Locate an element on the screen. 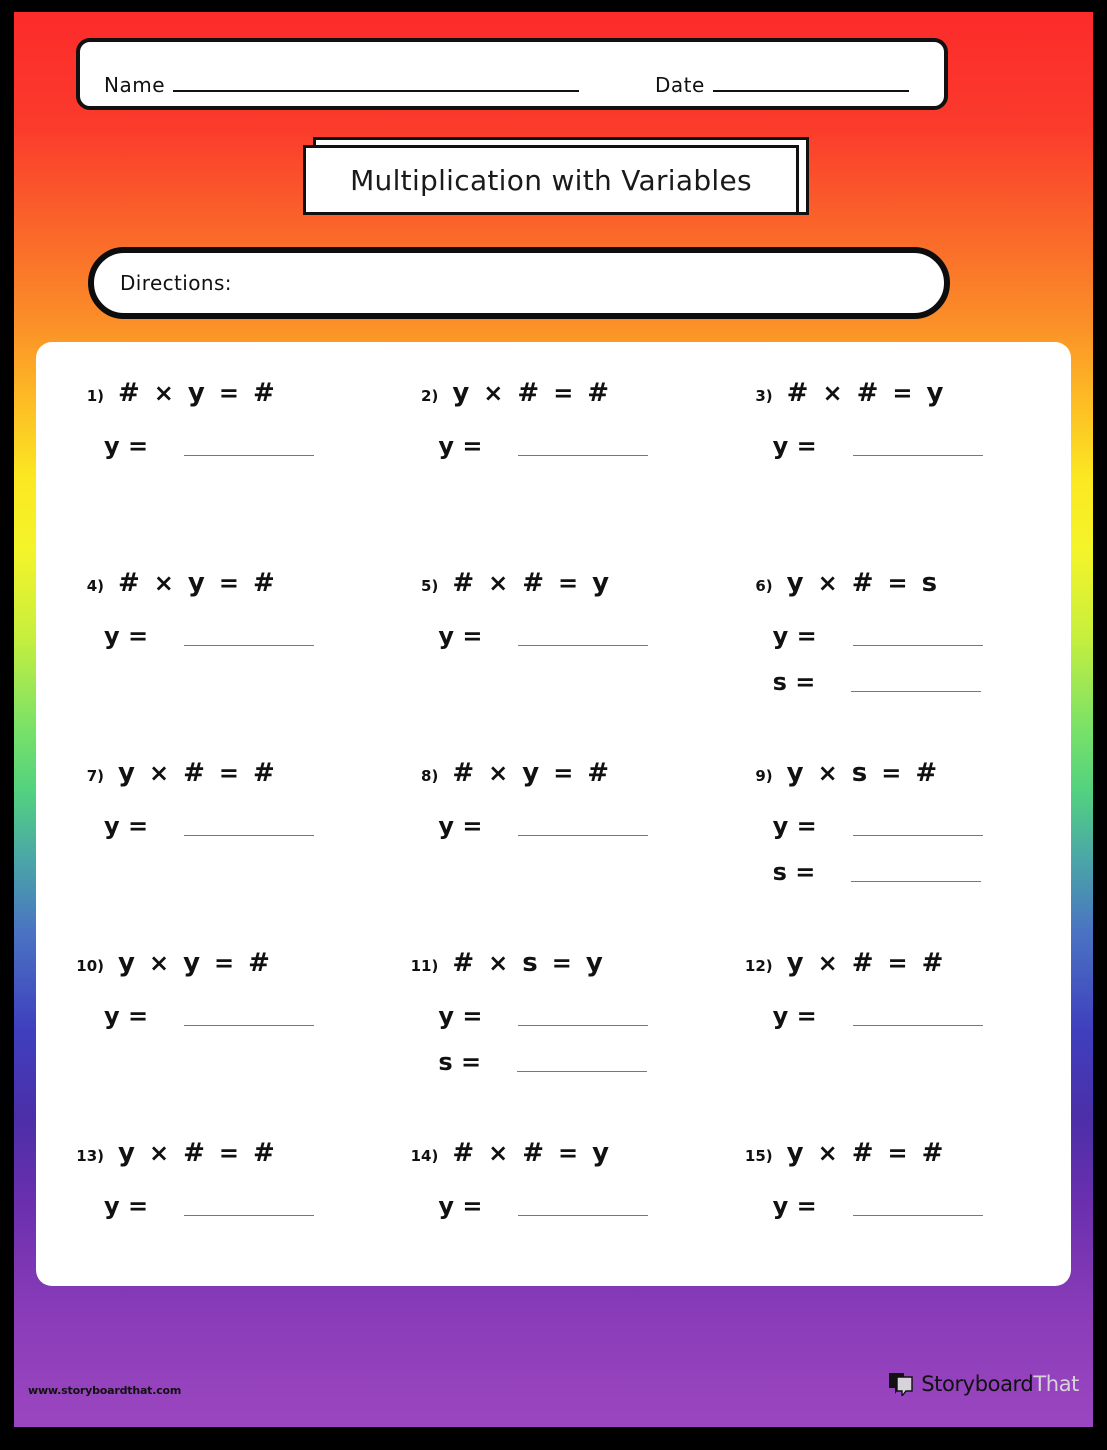 The height and width of the screenshot is (1450, 1107). directions-box: Directions: is located at coordinates (519, 283).